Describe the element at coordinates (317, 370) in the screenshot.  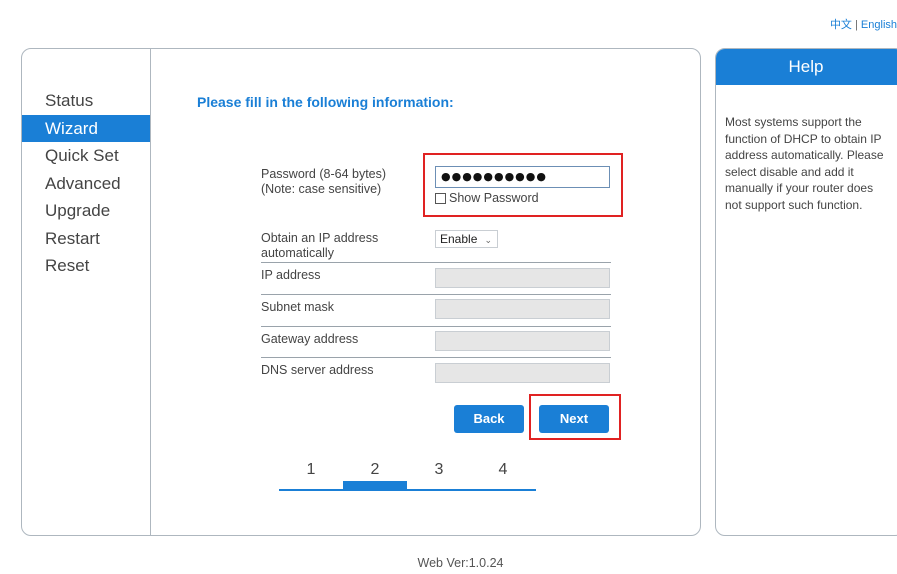
I see `dns-server-label: DNS server address` at that location.